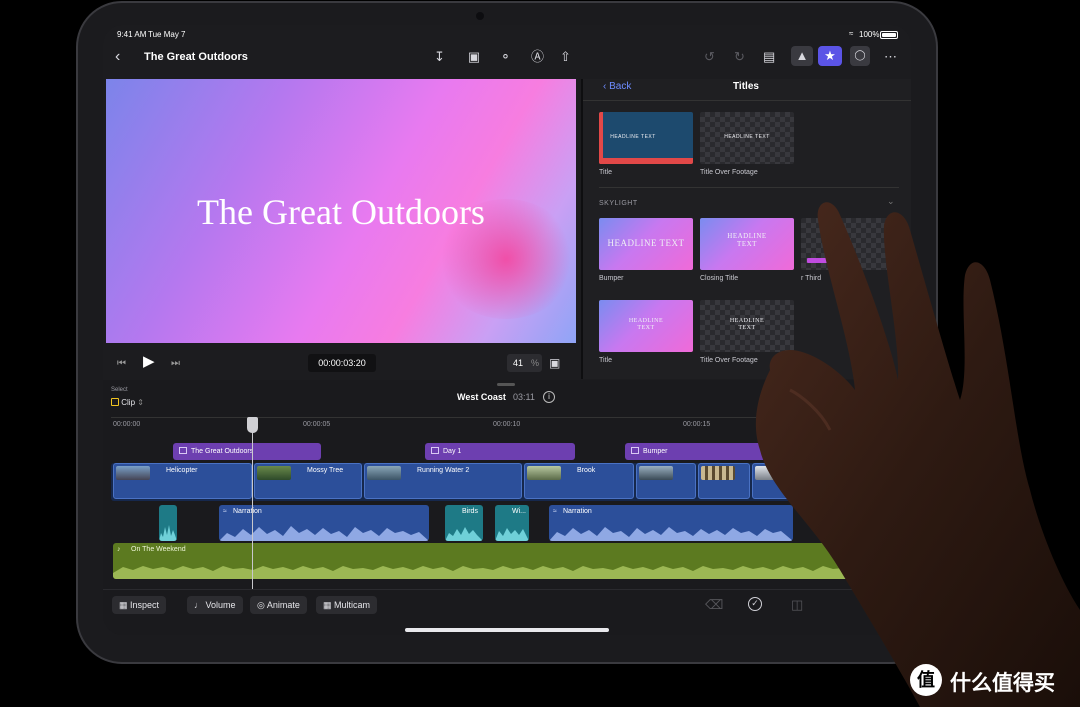 This screenshot has width=1080, height=707. I want to click on photos-button: ▲, so click(802, 56).